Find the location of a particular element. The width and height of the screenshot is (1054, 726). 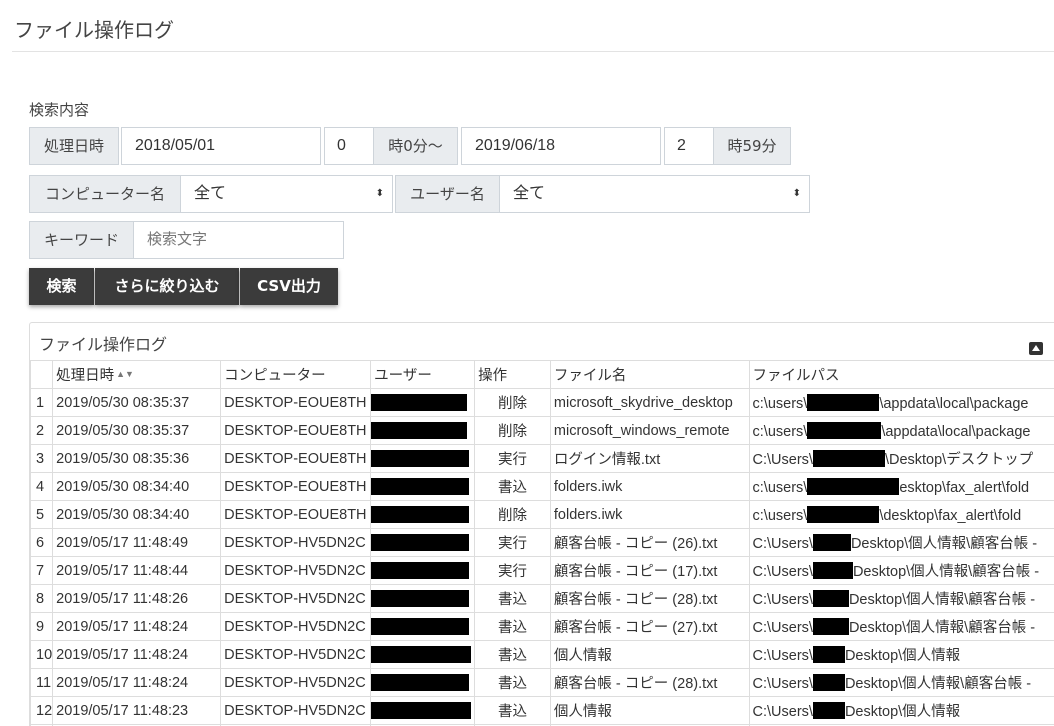

cell-time: 2019/05/30 08:35:37 is located at coordinates (137, 402).